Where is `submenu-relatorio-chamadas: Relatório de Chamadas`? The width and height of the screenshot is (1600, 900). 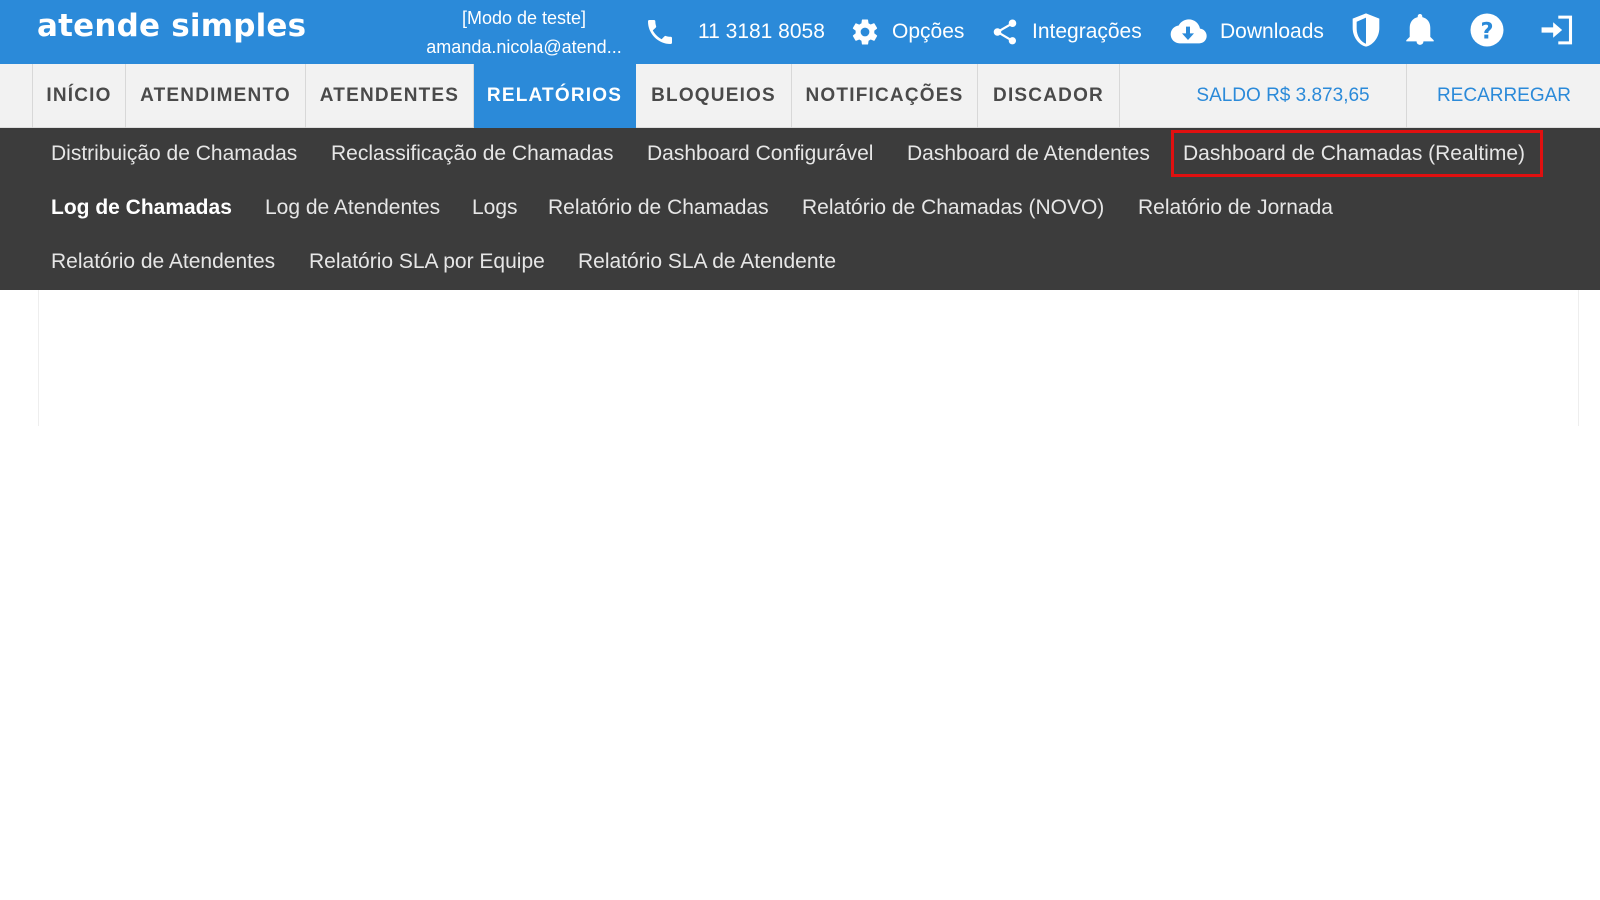
submenu-relatorio-chamadas: Relatório de Chamadas is located at coordinates (658, 208).